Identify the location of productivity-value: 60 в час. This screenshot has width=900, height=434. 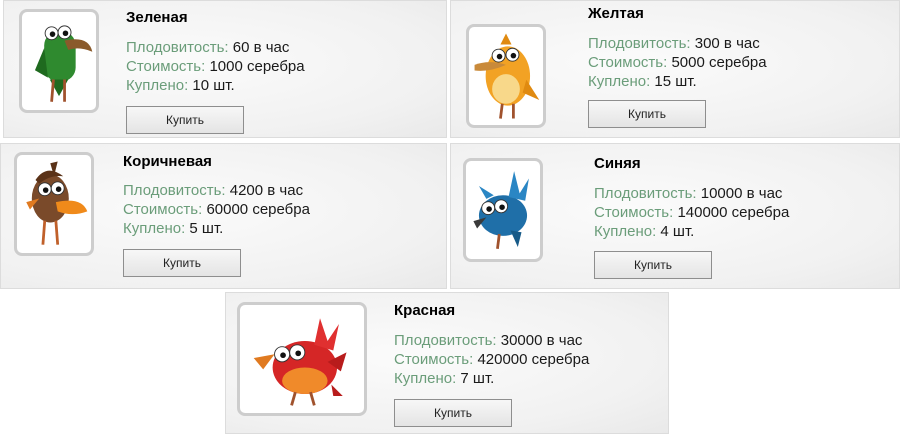
(261, 47).